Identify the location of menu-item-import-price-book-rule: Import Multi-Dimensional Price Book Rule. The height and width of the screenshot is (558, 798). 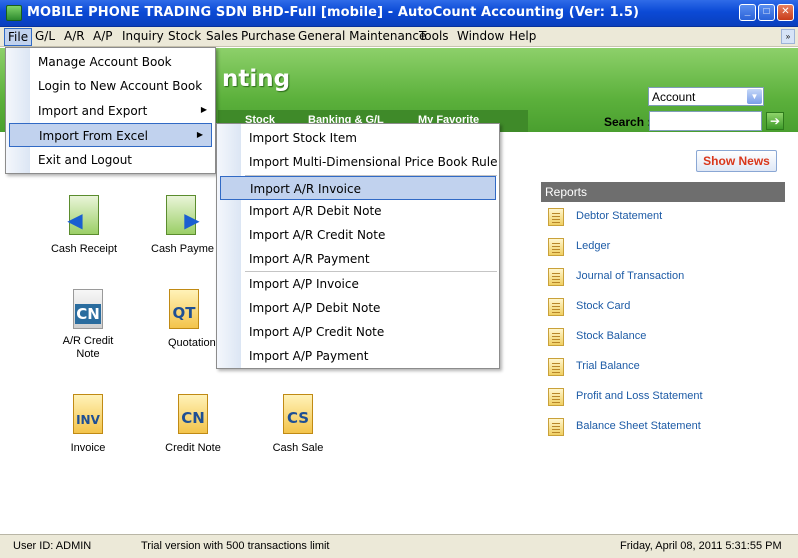
(358, 162).